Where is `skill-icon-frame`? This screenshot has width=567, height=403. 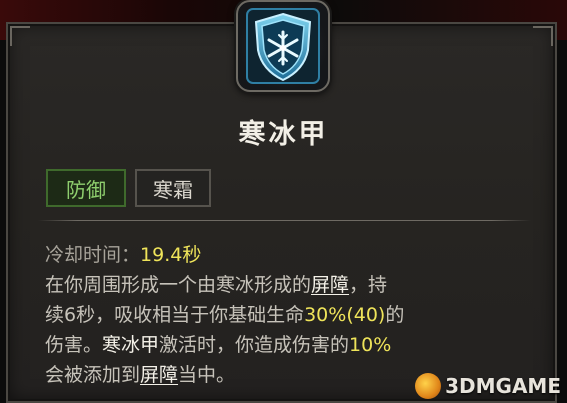 skill-icon-frame is located at coordinates (283, 46).